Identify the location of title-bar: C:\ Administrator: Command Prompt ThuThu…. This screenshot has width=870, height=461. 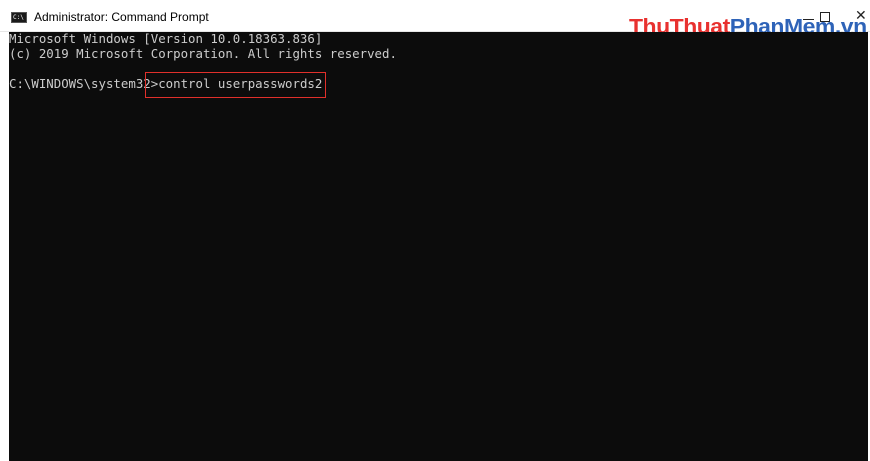
(435, 18).